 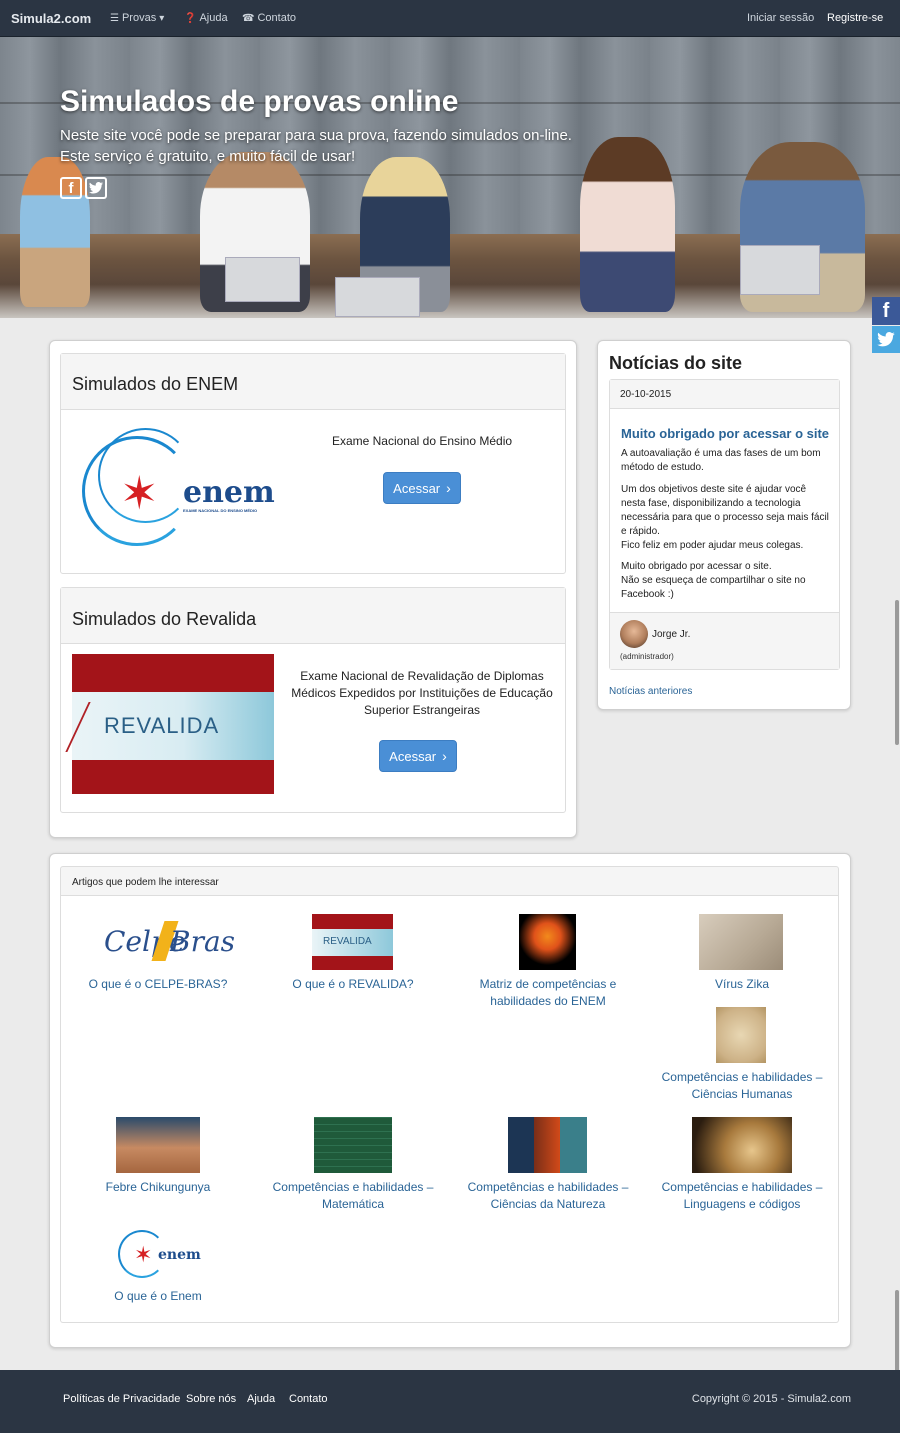 What do you see at coordinates (139, 493) in the screenshot?
I see `enem-logo-star-icon: ✶` at bounding box center [139, 493].